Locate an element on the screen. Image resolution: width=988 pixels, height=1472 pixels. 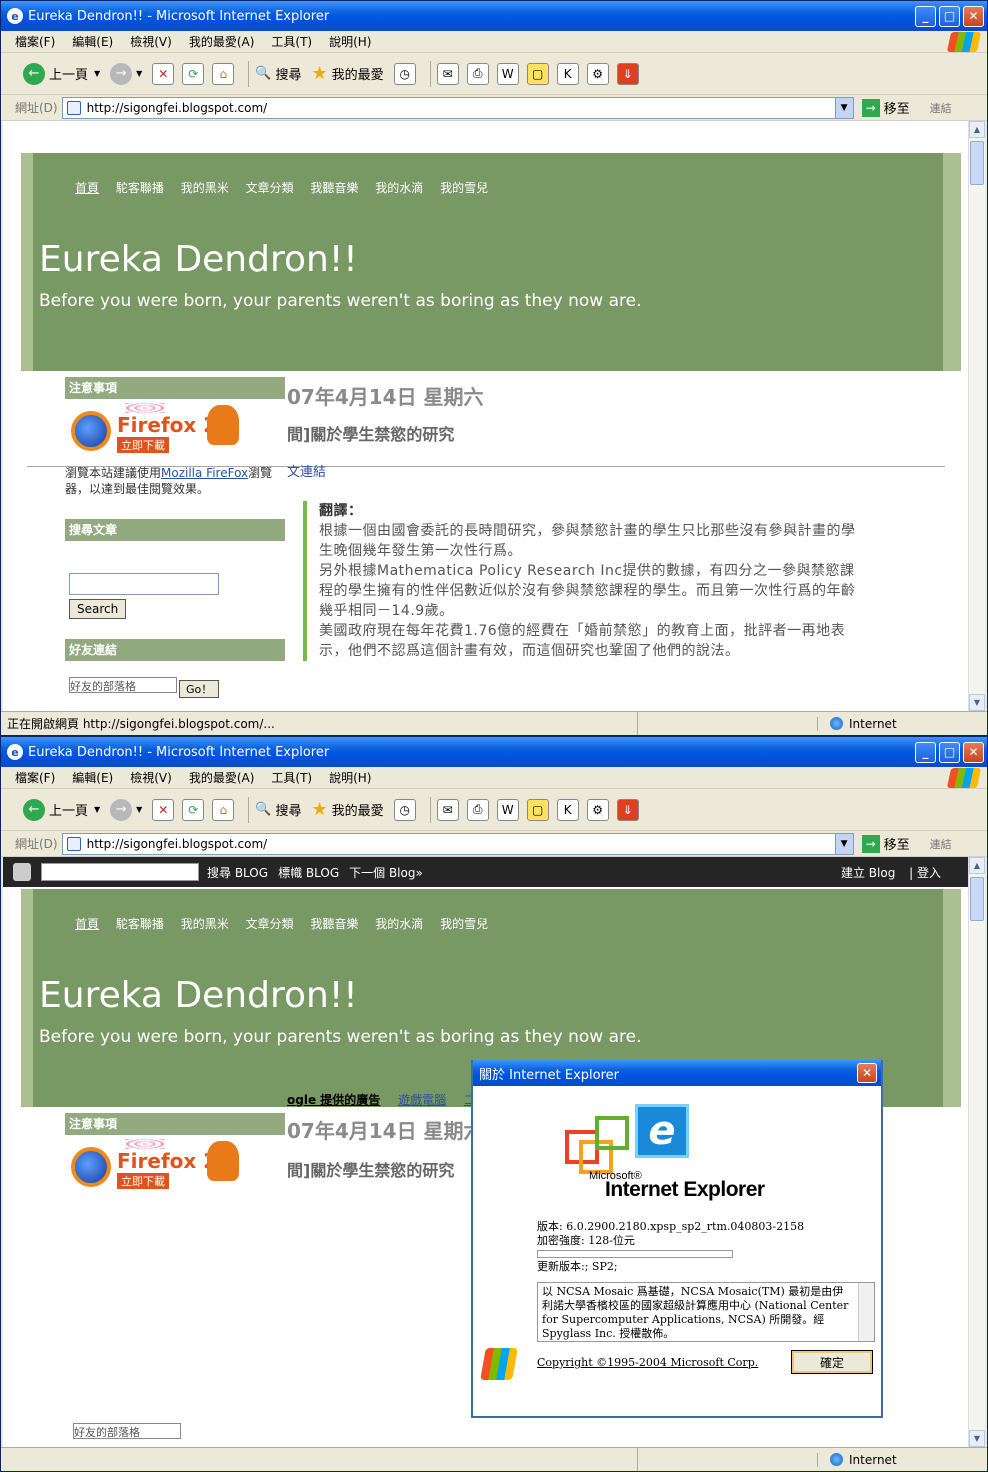
menu-file: 檔案(F) is located at coordinates (35, 777).